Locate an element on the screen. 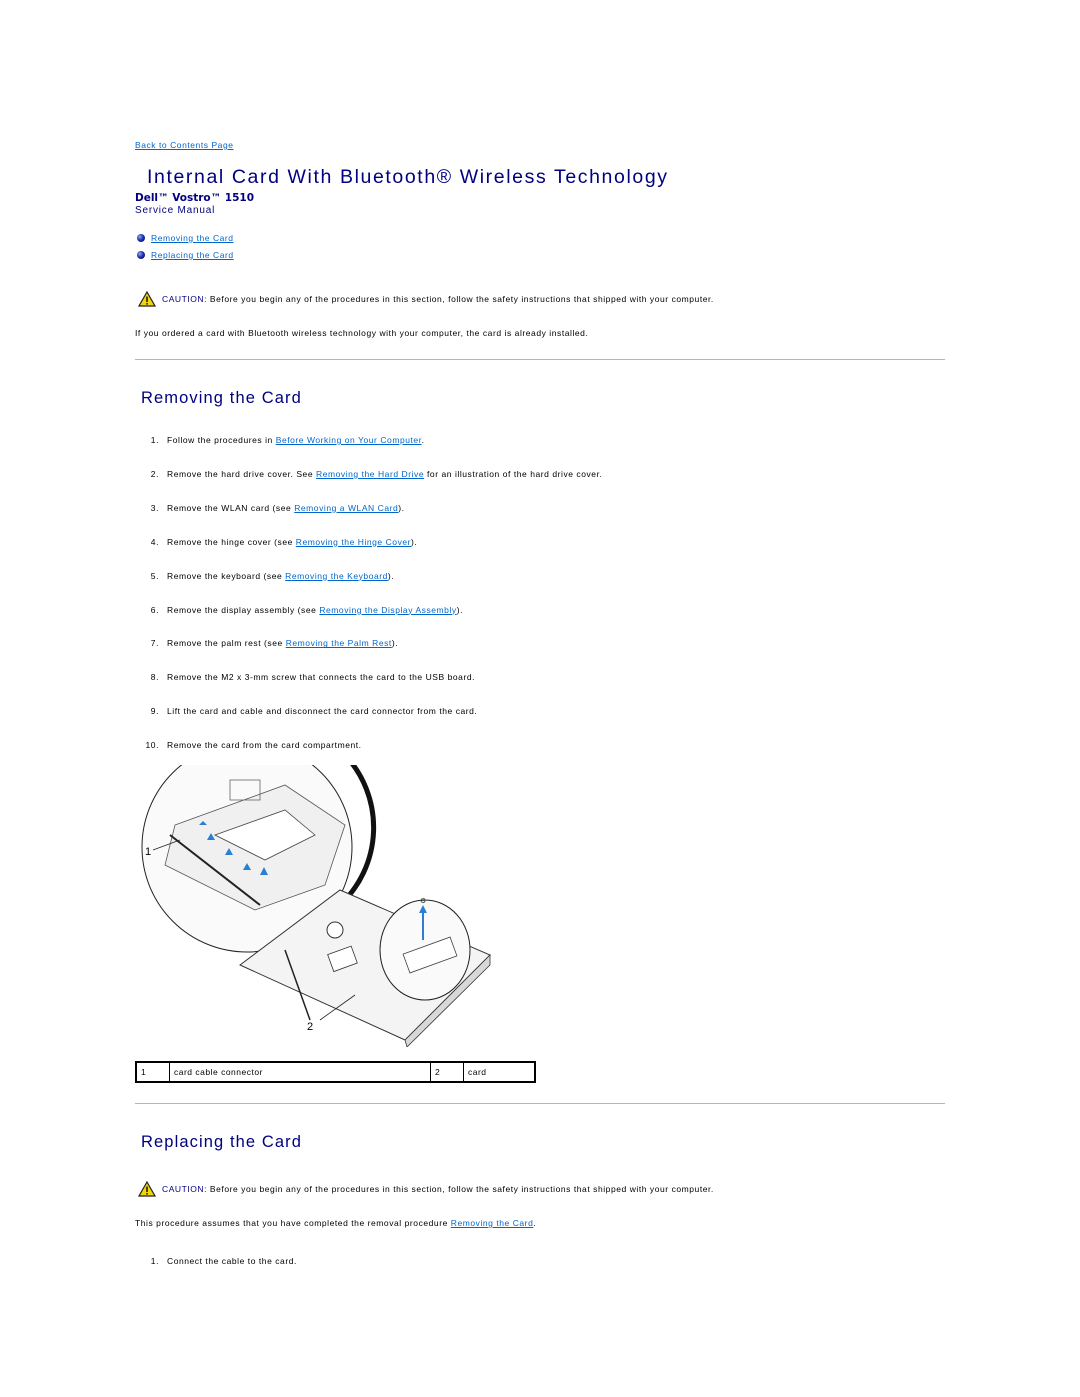  replacing-step: 1. Connect the cable to the card. is located at coordinates (218, 1261).